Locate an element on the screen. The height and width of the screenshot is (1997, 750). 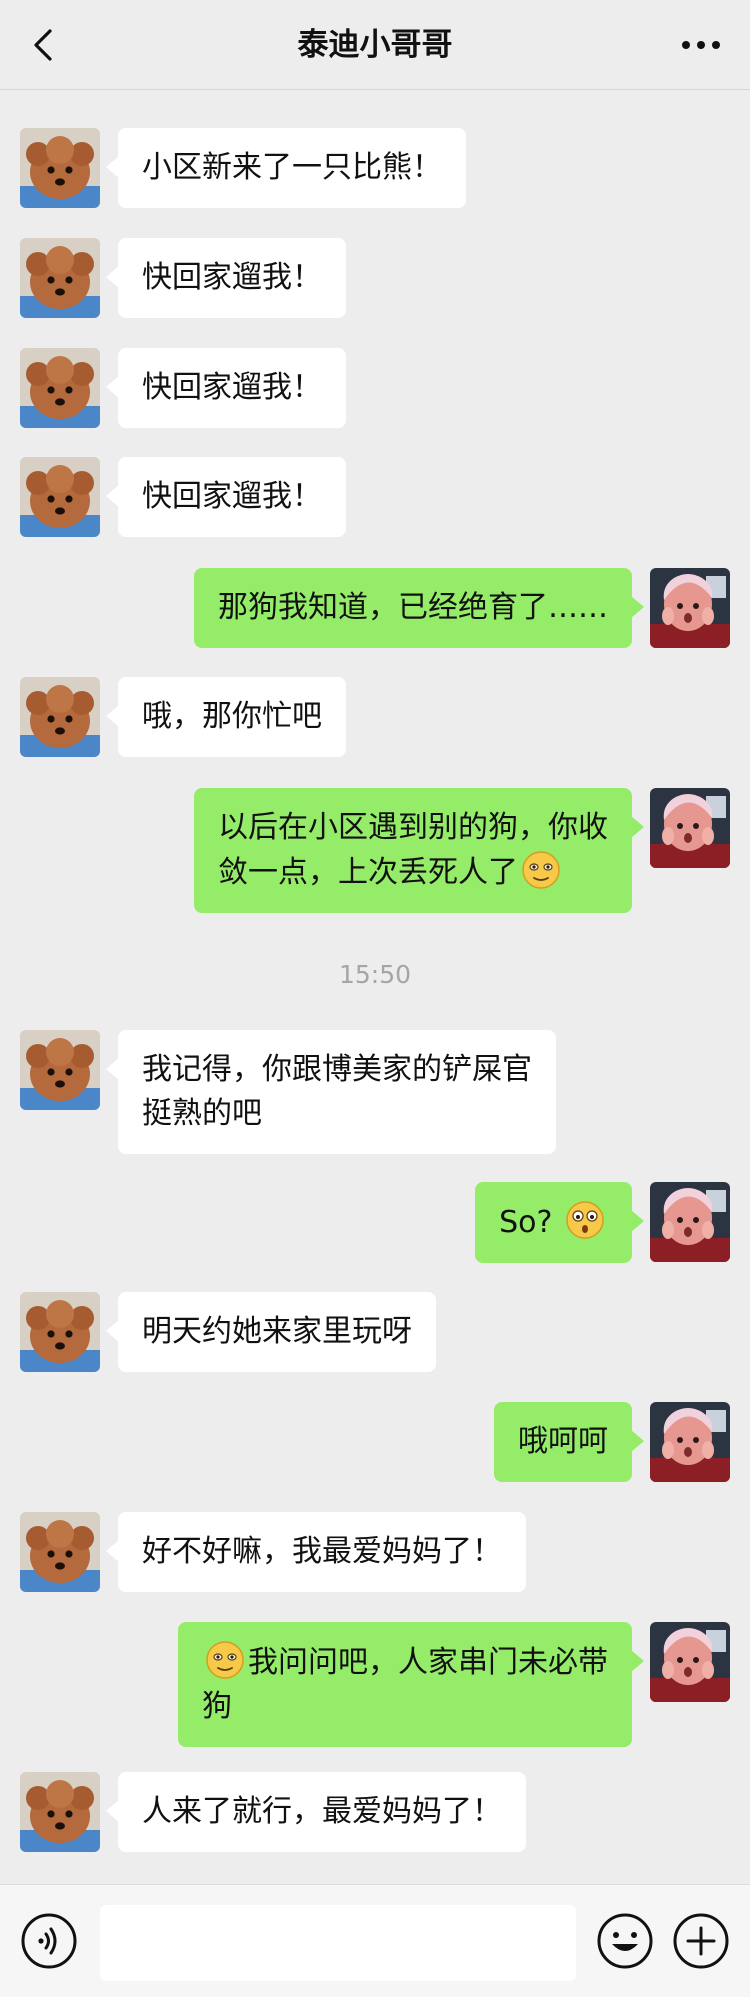
message-text: 小区新来了一只比熊！ is located at coordinates (292, 167).